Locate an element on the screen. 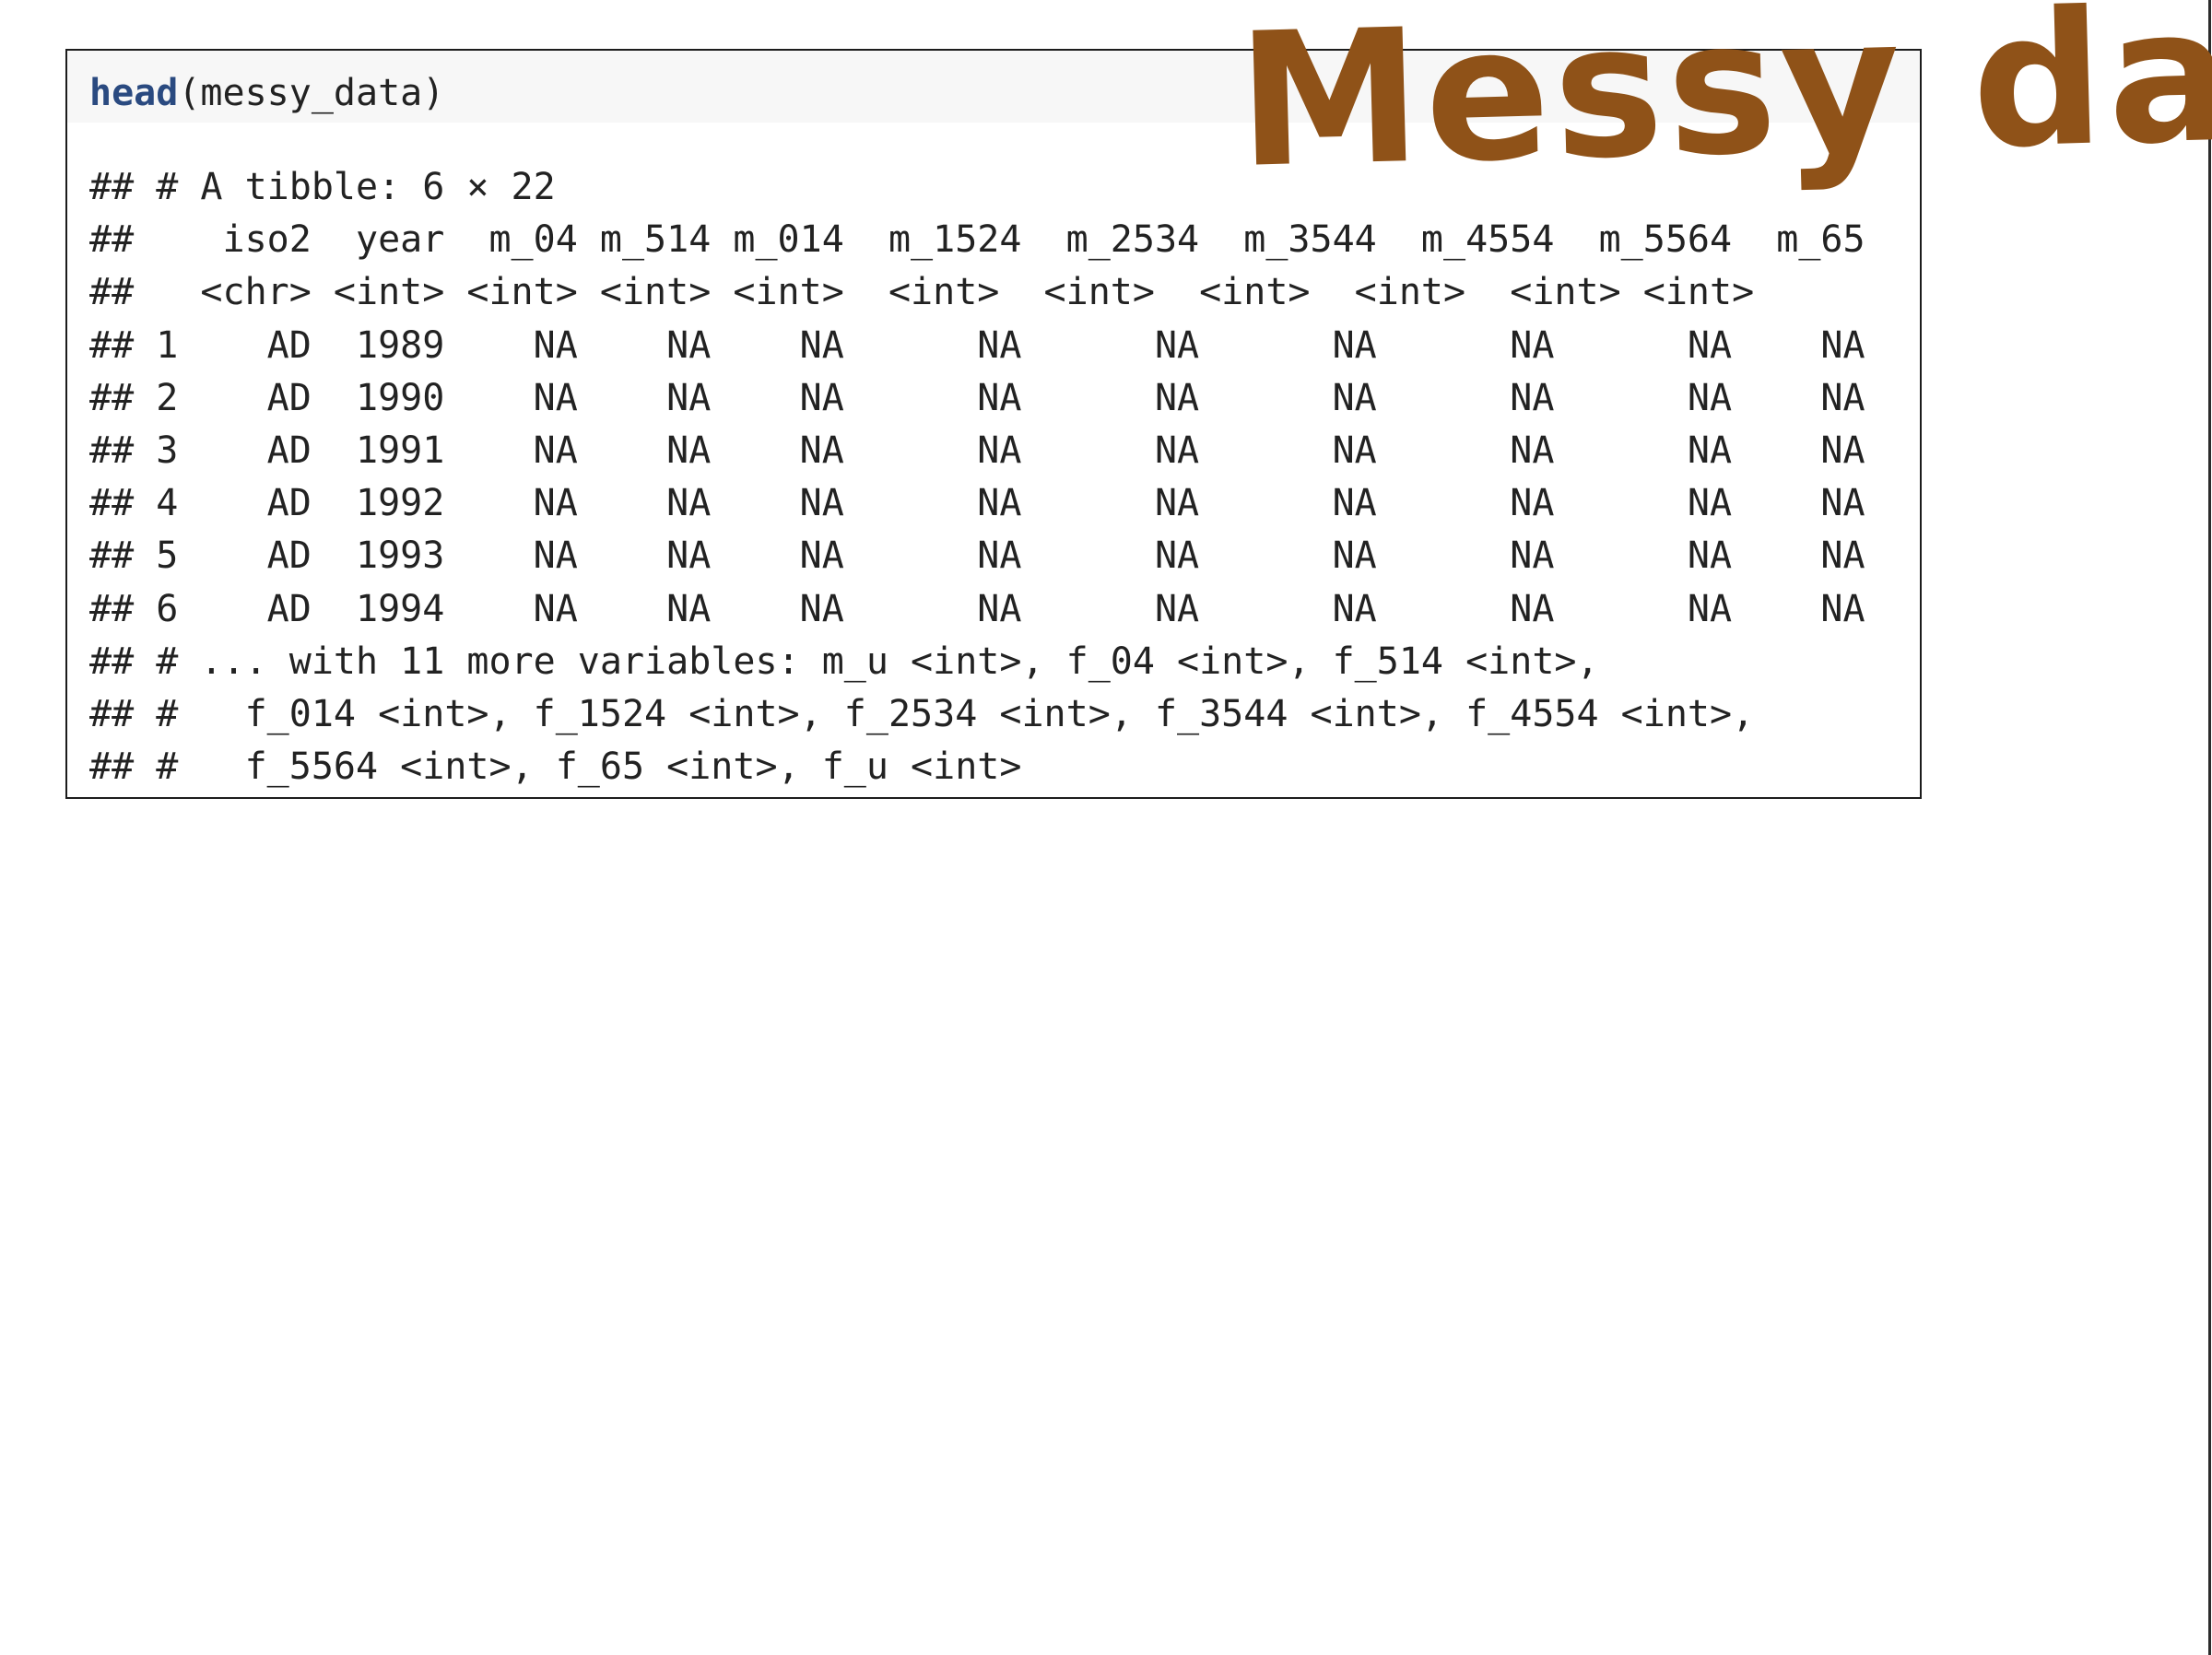 Image resolution: width=2212 pixels, height=1655 pixels. code-line: head(messy_data) is located at coordinates (266, 93).